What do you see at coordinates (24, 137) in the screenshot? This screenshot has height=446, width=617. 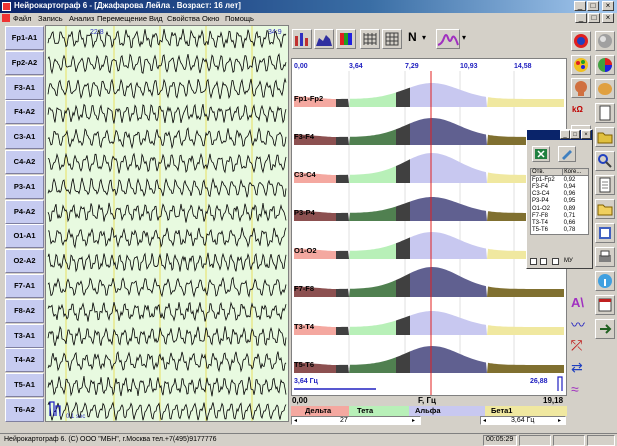 I see `channel-label: C3-A1` at bounding box center [24, 137].